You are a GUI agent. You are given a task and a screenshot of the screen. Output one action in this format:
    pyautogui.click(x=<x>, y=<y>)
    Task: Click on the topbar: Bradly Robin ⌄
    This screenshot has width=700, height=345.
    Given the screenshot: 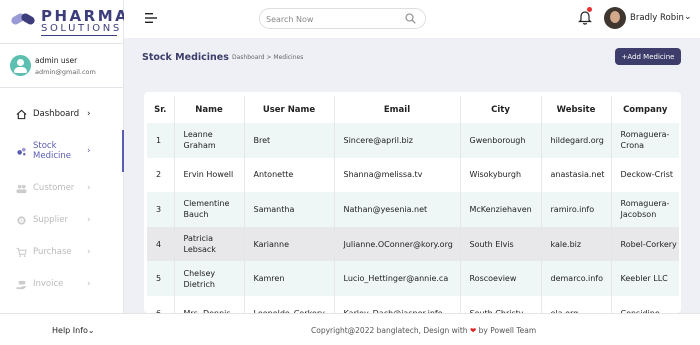 What is the action you would take?
    pyautogui.click(x=412, y=19)
    